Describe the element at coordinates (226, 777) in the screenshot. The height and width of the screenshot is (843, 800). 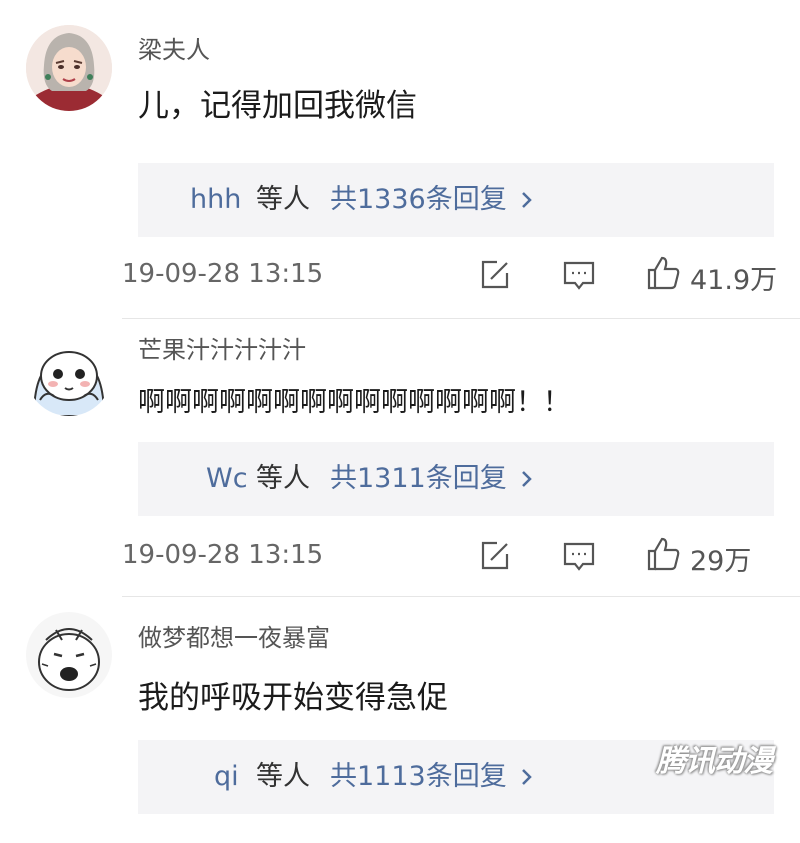
I see `reply-username: qi` at that location.